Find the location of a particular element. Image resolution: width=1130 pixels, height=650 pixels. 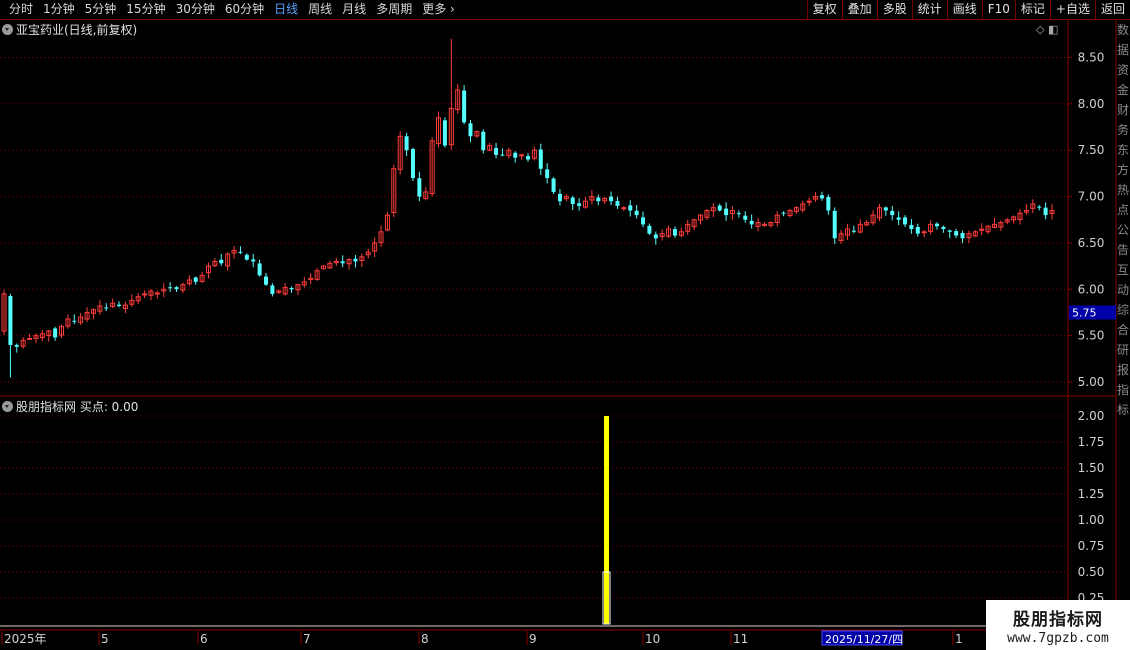

side-panel-tab: 报 is located at coordinates (1123, 370).